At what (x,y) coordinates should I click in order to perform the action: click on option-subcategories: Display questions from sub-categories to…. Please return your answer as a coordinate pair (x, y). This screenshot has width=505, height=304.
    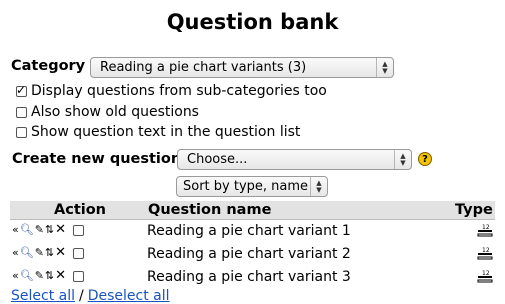
    Looking at the image, I should click on (171, 91).